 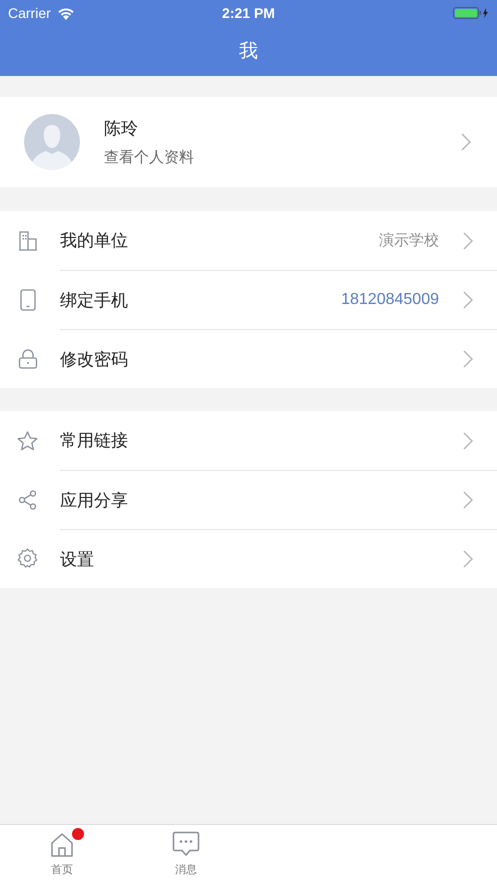 What do you see at coordinates (29, 13) in the screenshot?
I see `carrier-name: Carrier` at bounding box center [29, 13].